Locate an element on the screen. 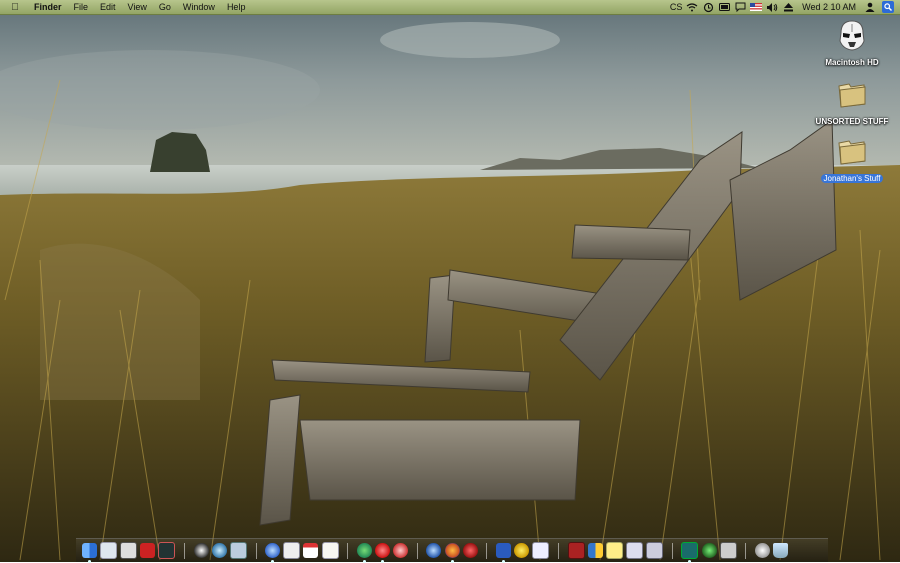  desktop-icon-label: UNSORTED STUFF is located at coordinates (852, 121).